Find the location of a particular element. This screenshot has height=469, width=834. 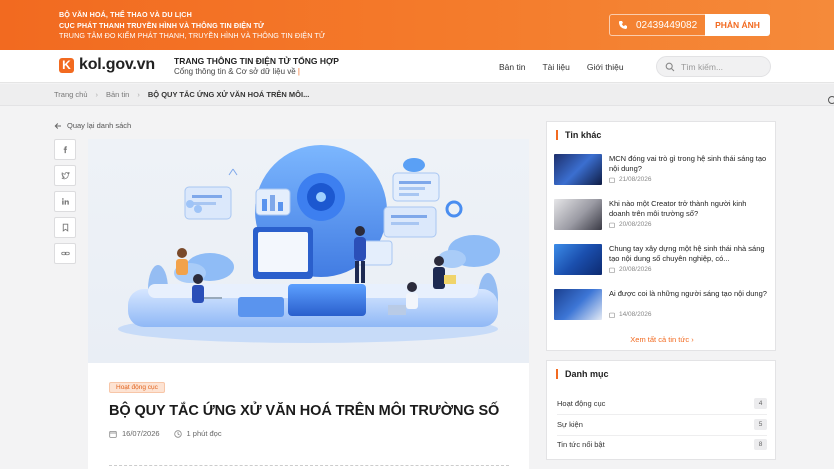

article-date-text: 16/07/2026 is located at coordinates (141, 433).